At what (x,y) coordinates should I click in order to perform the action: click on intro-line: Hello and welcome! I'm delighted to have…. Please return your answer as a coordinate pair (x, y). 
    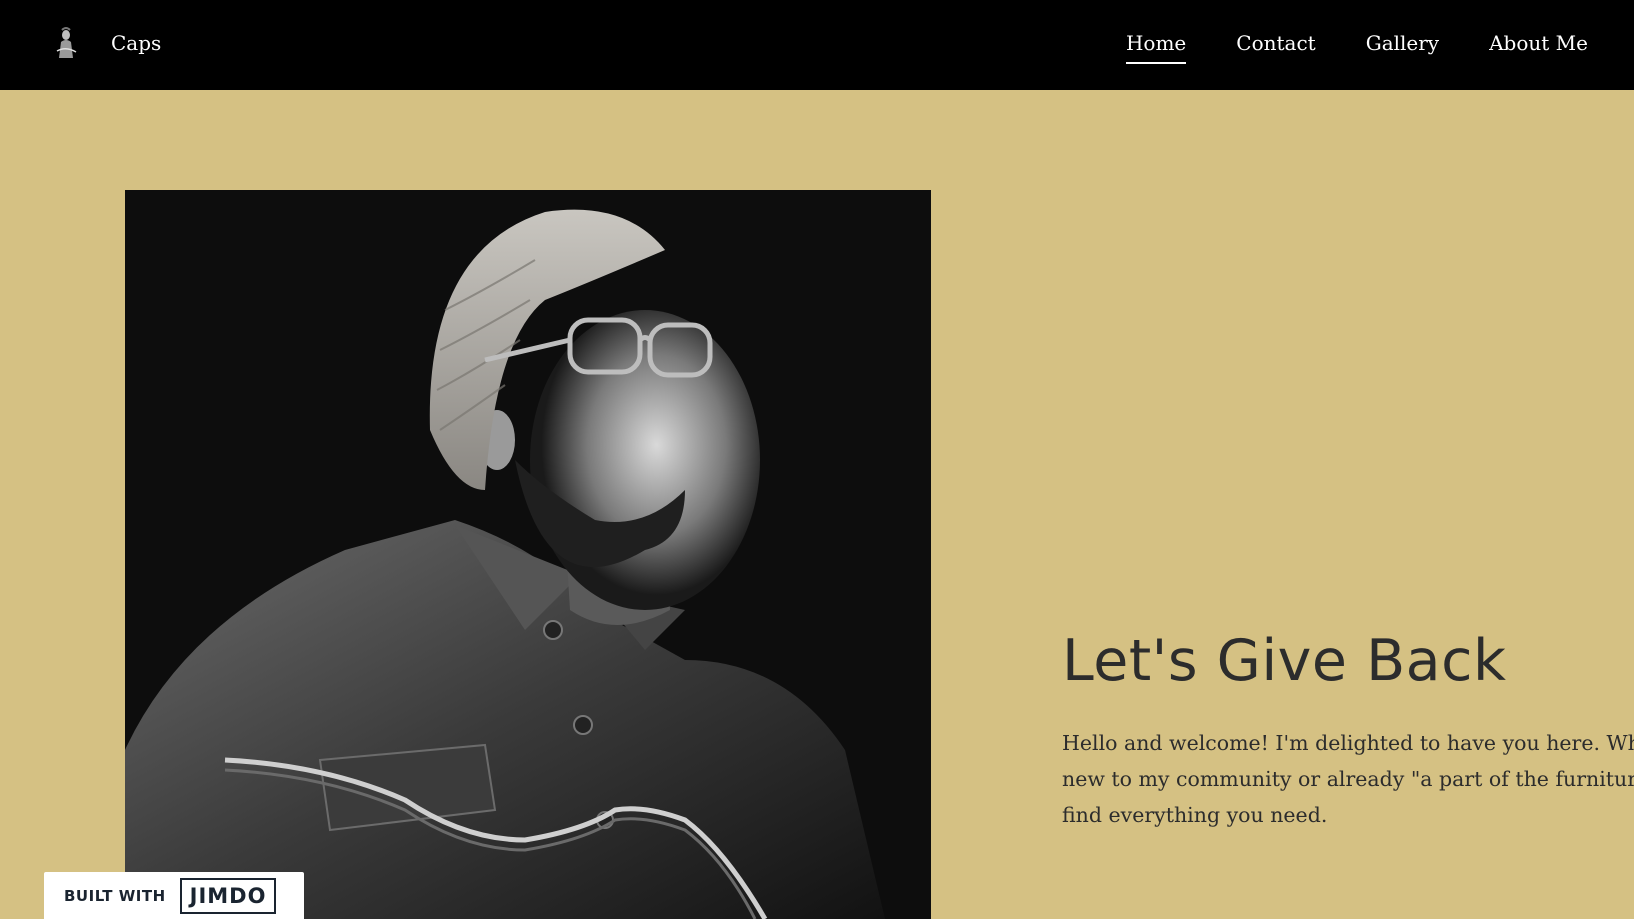
    Looking at the image, I should click on (1348, 743).